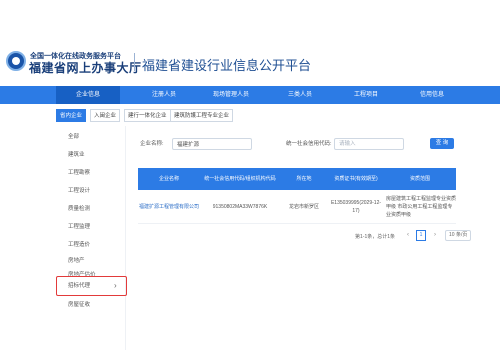 Image resolution: width=500 pixels, height=350 pixels. I want to click on scope-cell: 房屋建筑工程工程监理专业资质甲级 市政公用工程工程监理专业资质甲级, so click(421, 207).